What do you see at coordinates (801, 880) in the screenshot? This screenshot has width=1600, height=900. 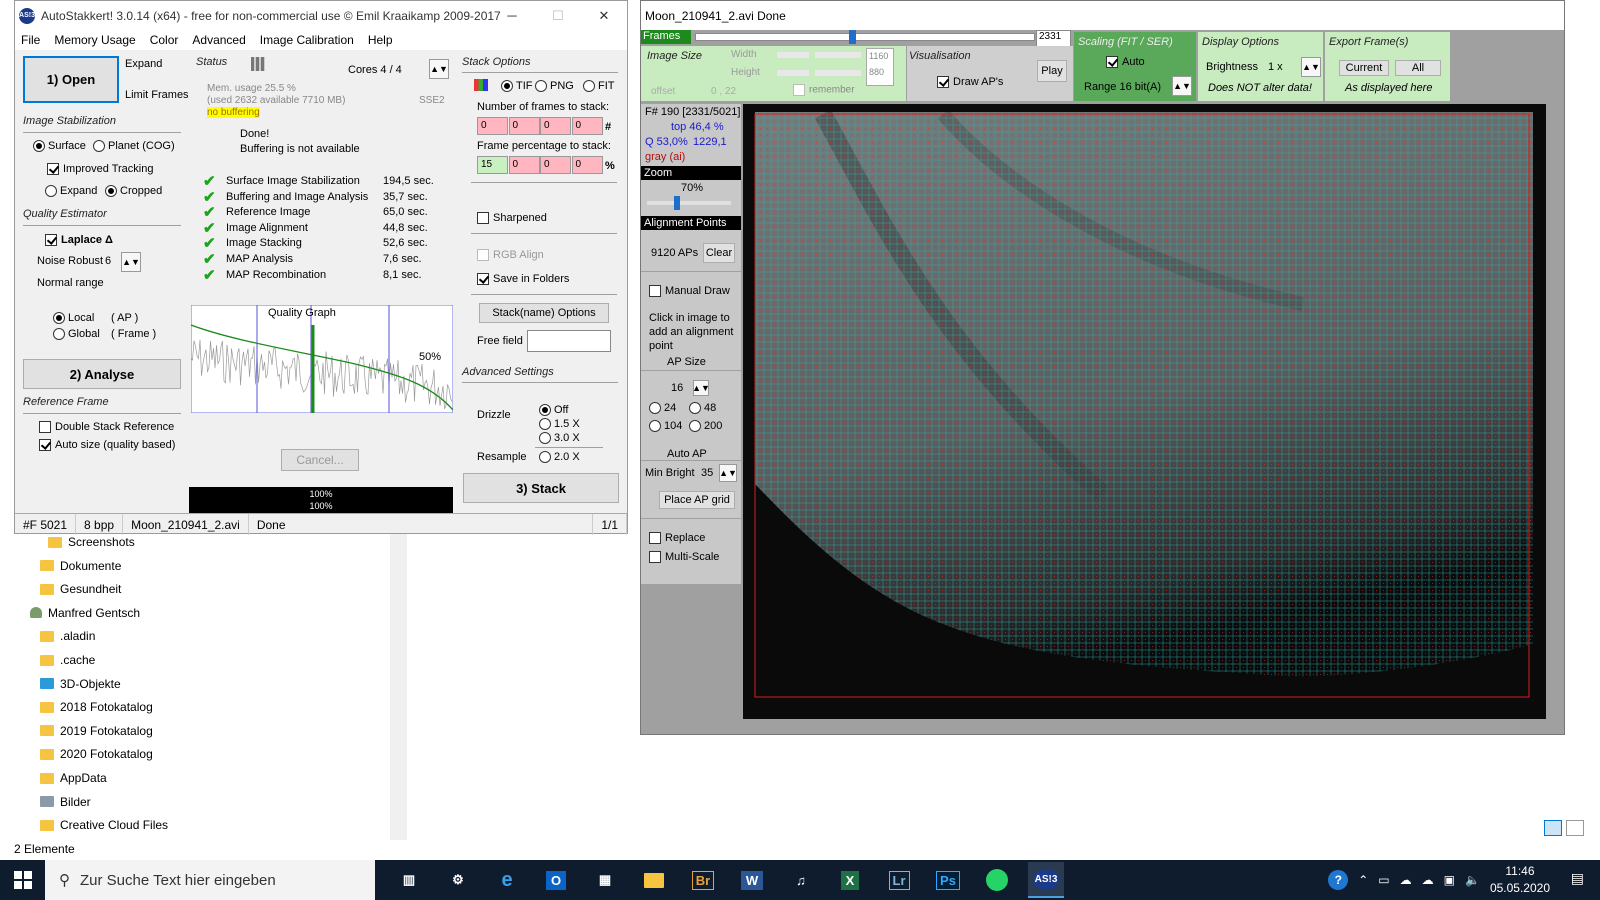 I see `notification-bell-icon: ♫` at bounding box center [801, 880].